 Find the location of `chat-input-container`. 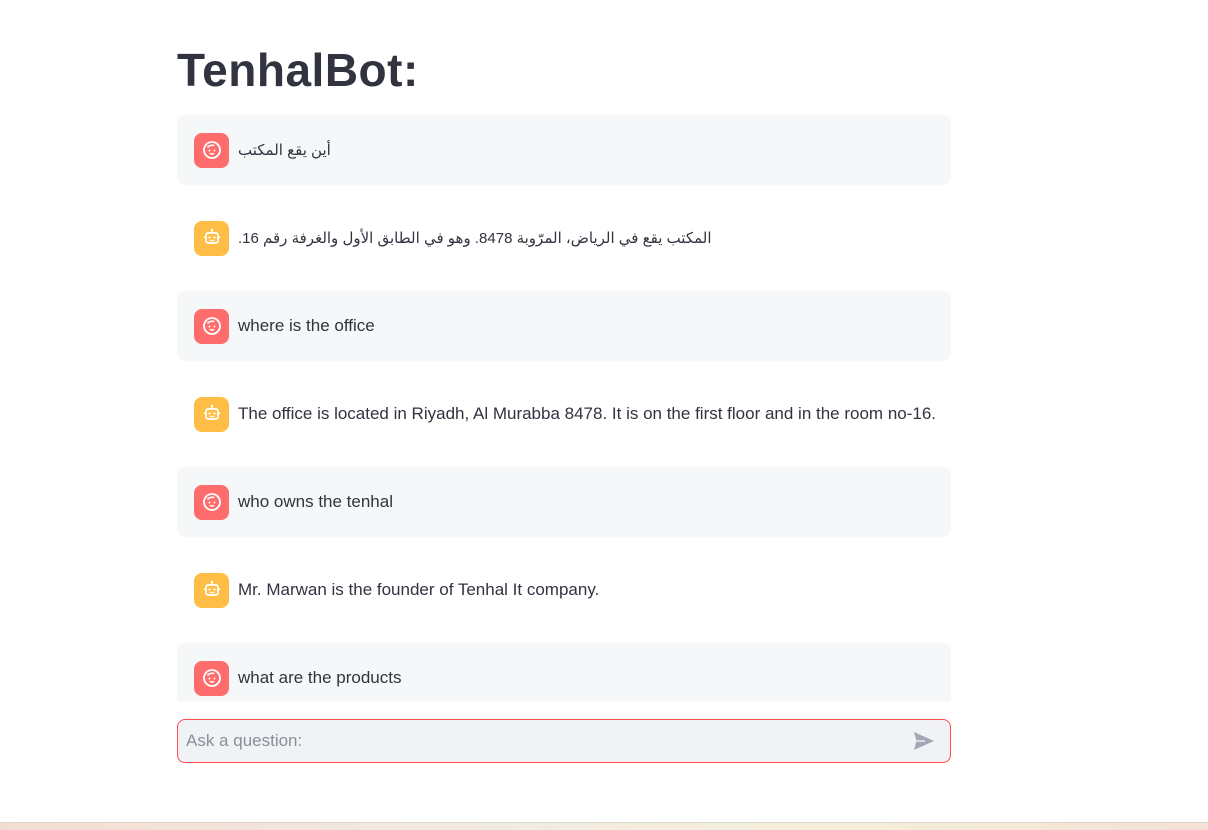

chat-input-container is located at coordinates (564, 741).